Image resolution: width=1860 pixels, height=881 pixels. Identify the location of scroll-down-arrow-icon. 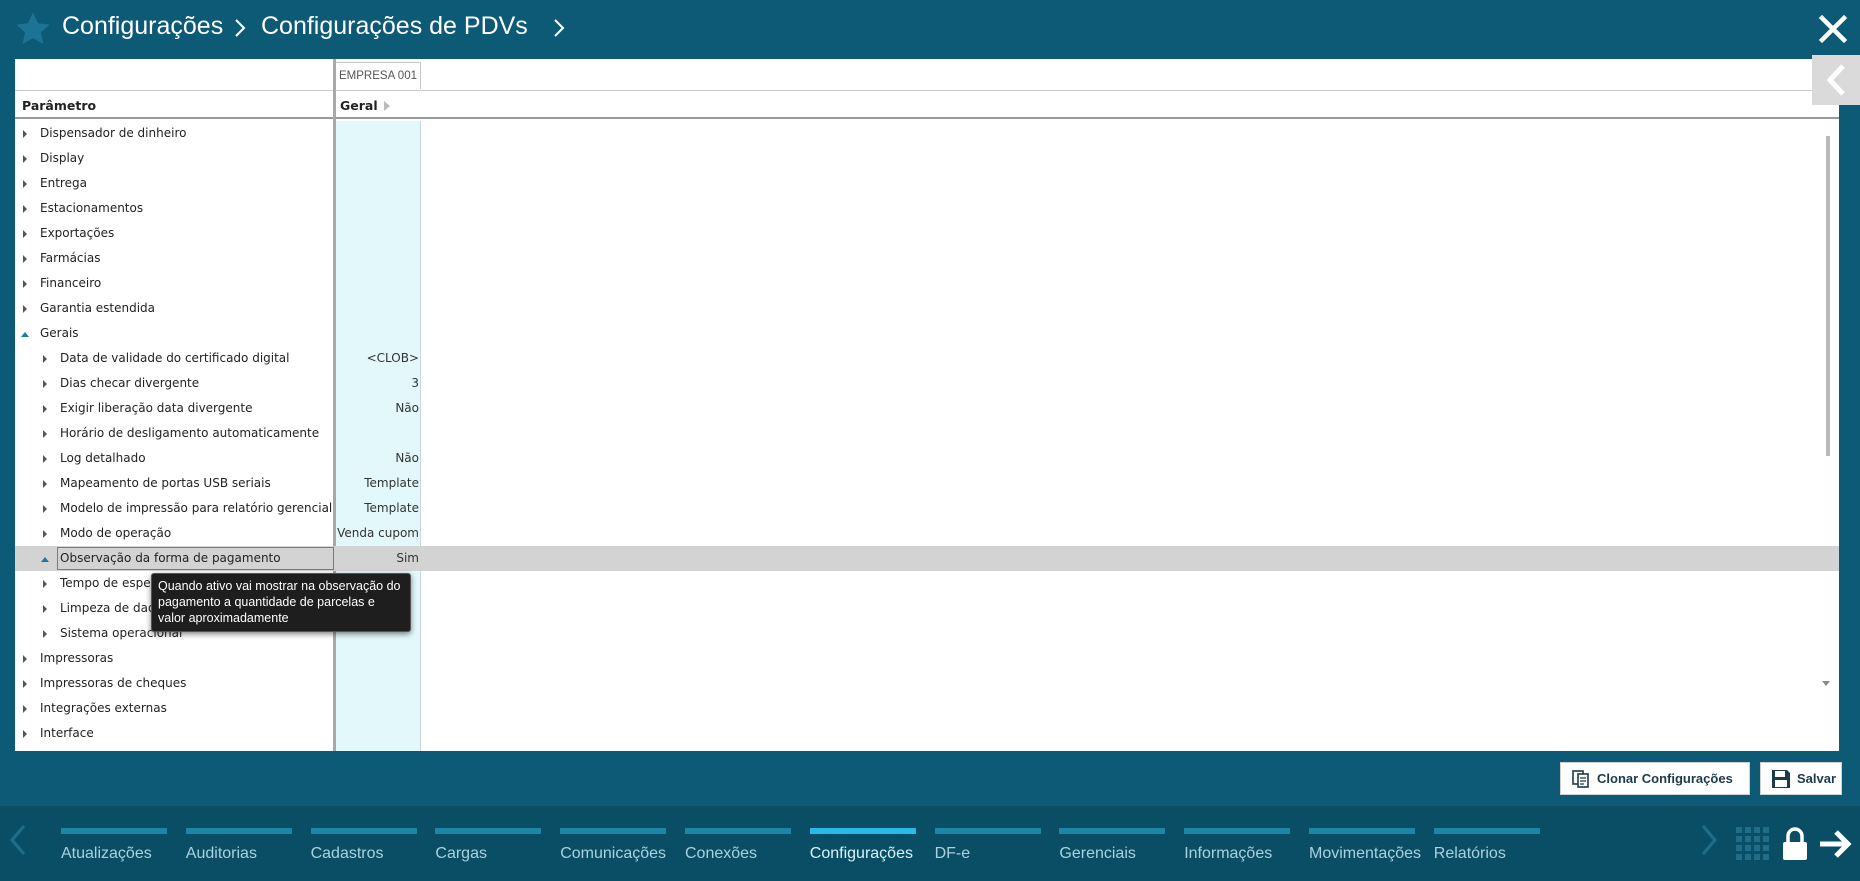
(1826, 683).